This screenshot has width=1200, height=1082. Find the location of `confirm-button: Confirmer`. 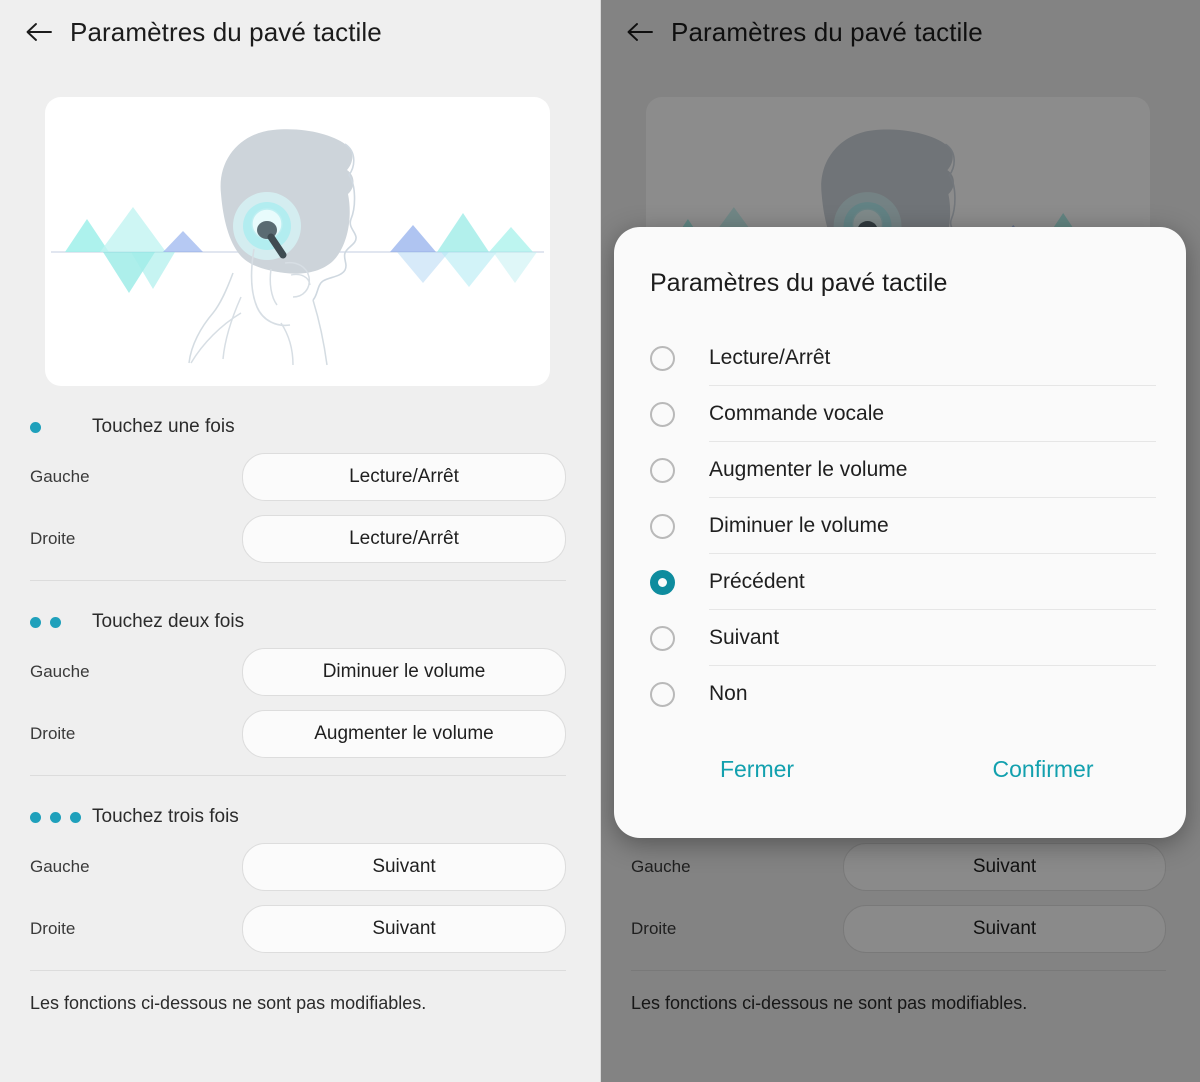

confirm-button: Confirmer is located at coordinates (1043, 769).